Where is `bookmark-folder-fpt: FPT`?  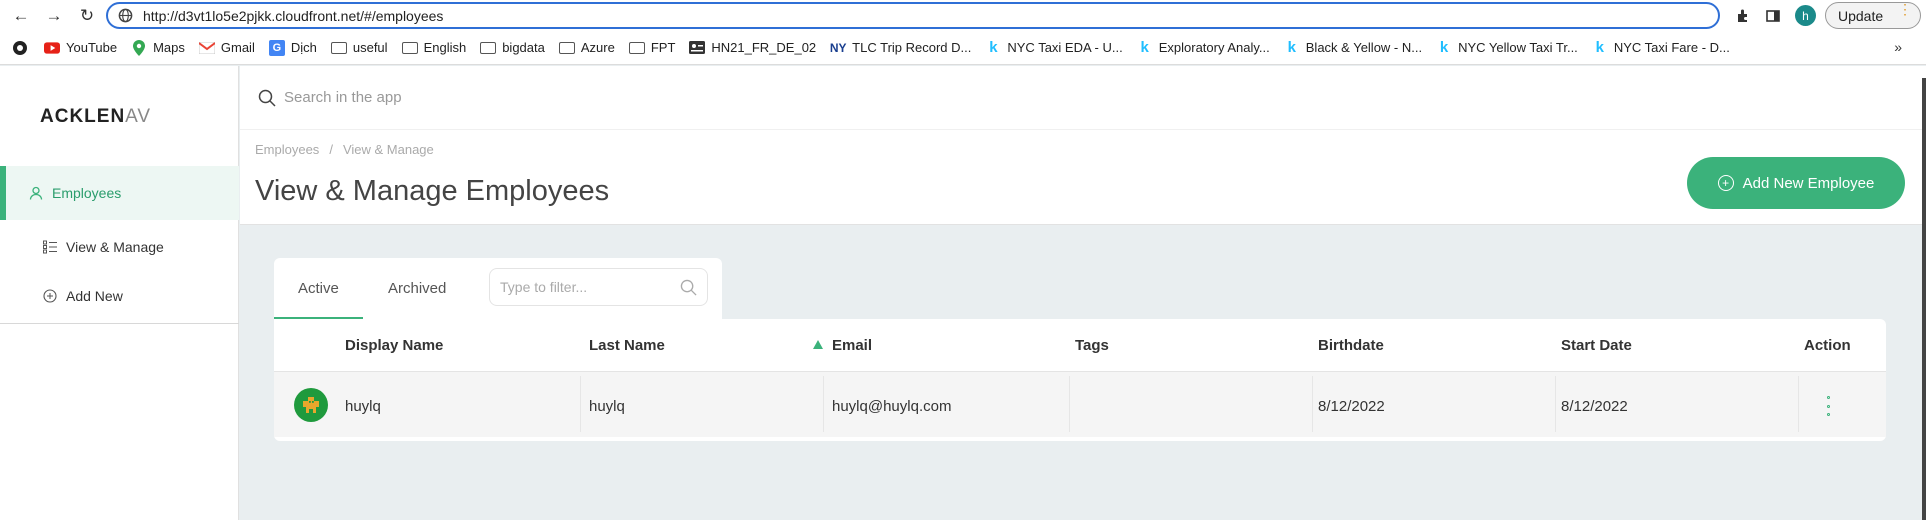
bookmark-folder-fpt: FPT is located at coordinates (652, 47).